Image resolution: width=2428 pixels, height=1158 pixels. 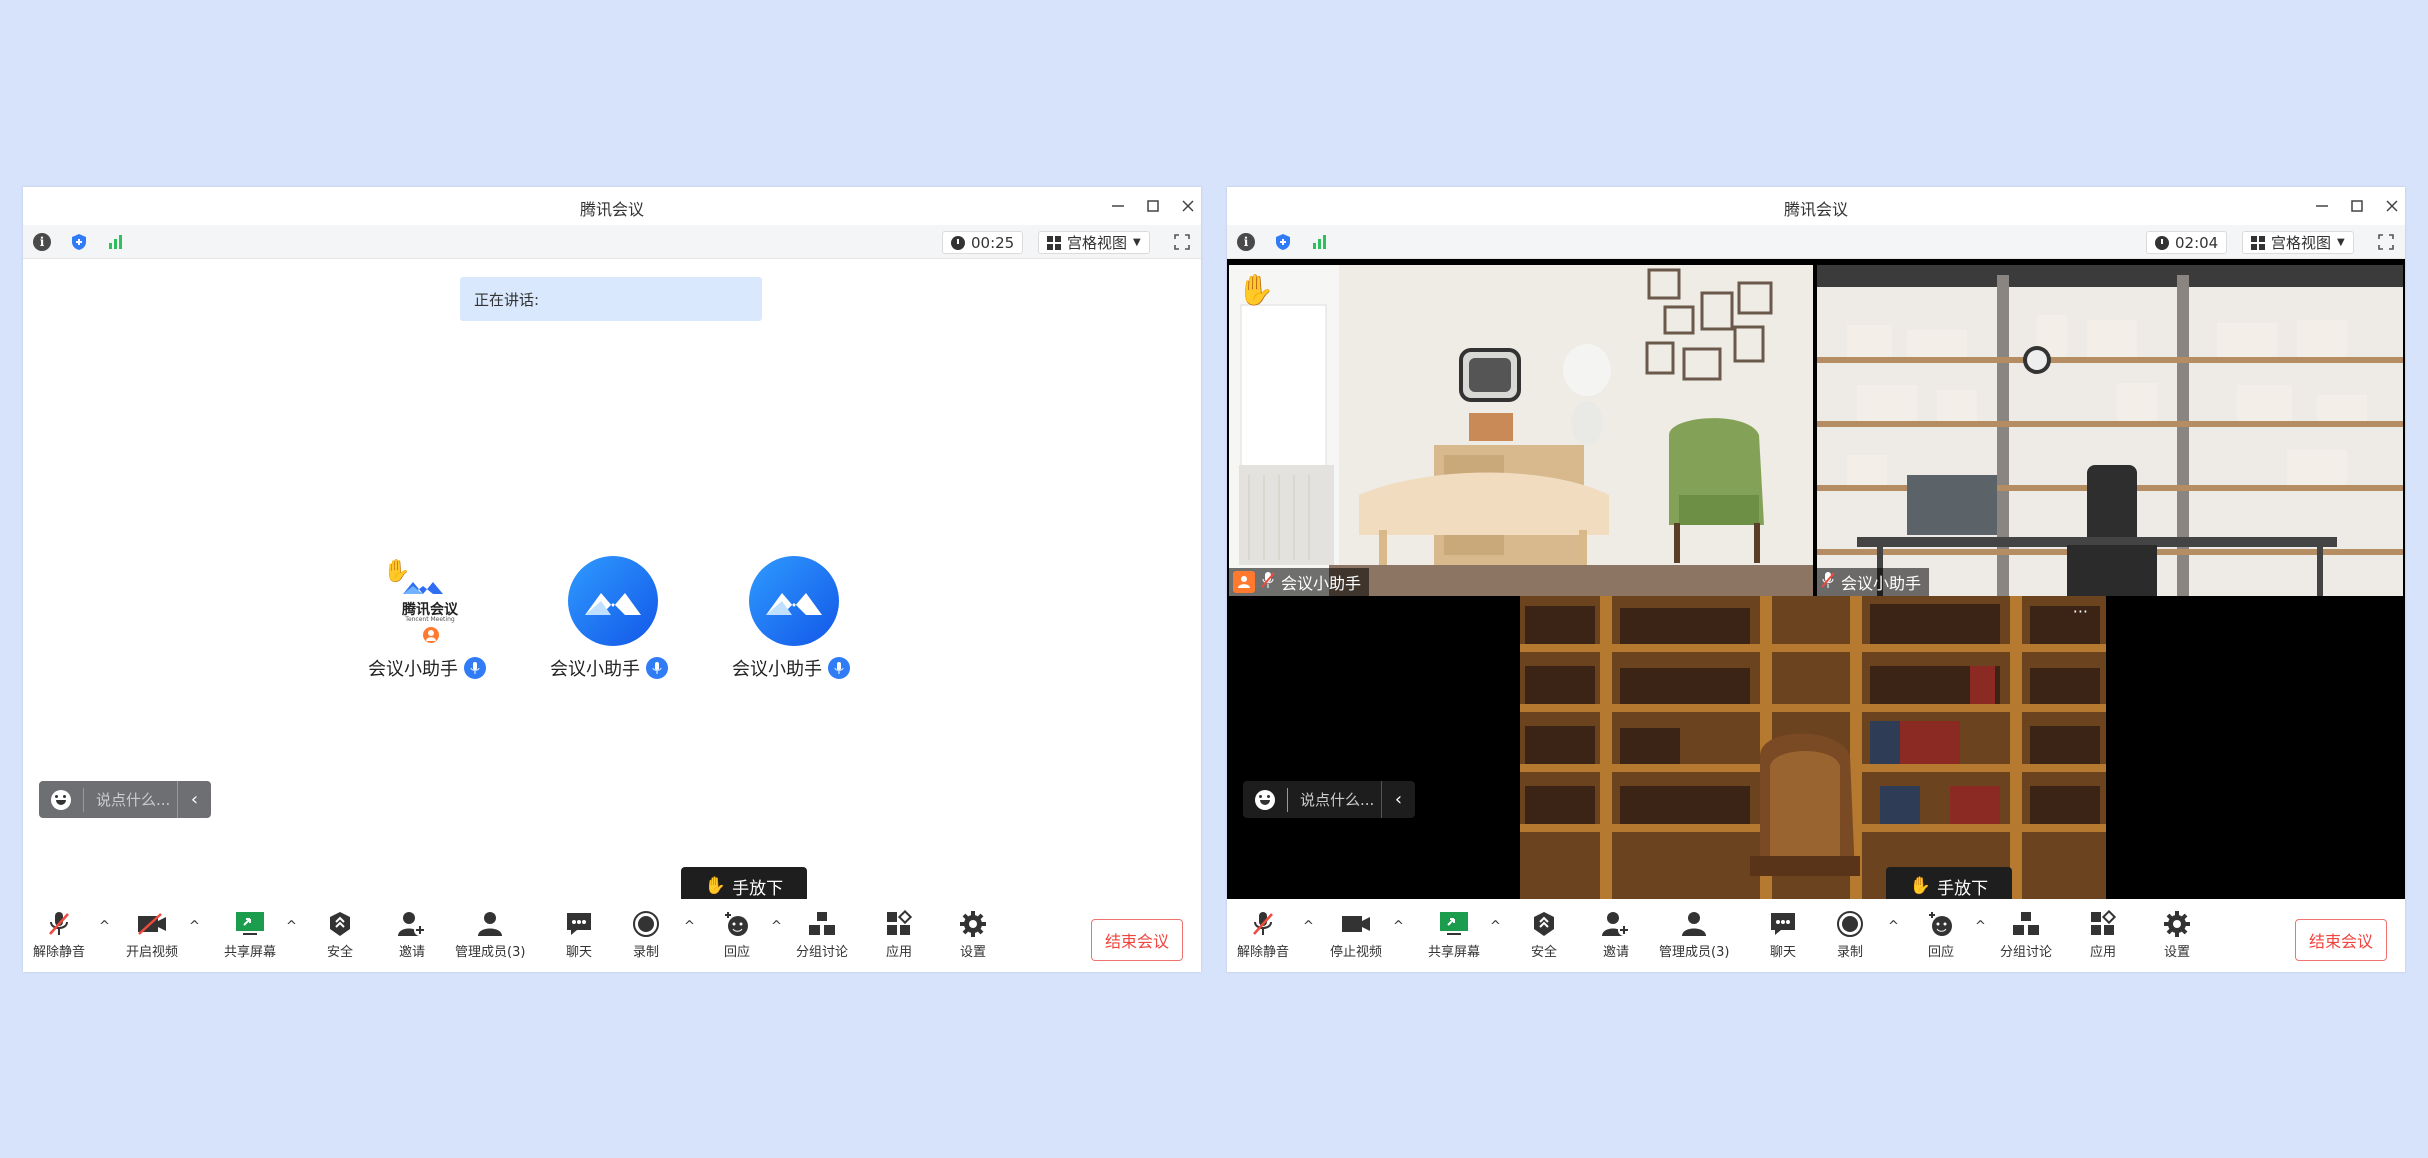 What do you see at coordinates (2197, 242) in the screenshot?
I see `timer-text: 02:04` at bounding box center [2197, 242].